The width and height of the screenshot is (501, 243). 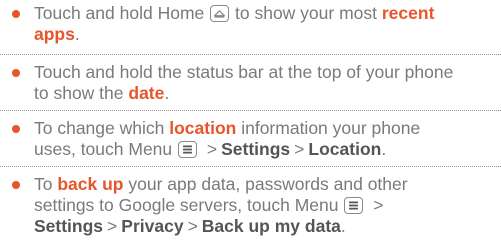 I want to click on tip-text: information your phone, so click(x=331, y=128).